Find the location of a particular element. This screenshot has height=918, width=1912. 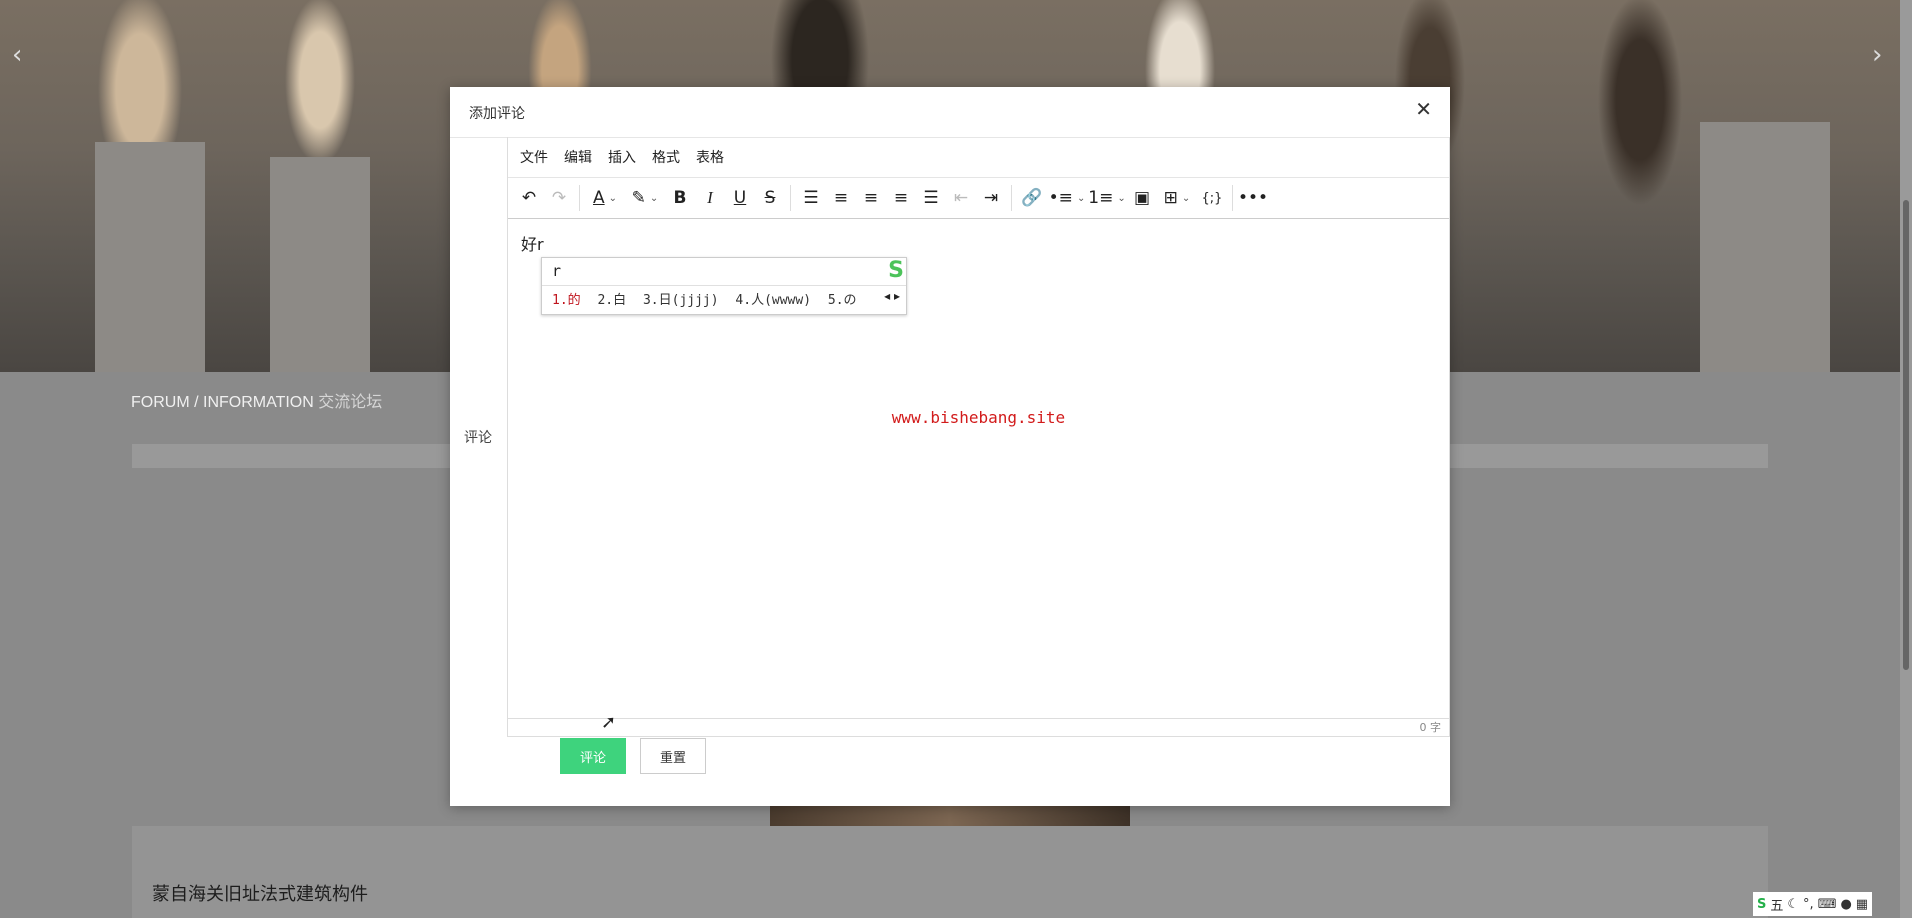

forum-card is located at coordinates (950, 872).